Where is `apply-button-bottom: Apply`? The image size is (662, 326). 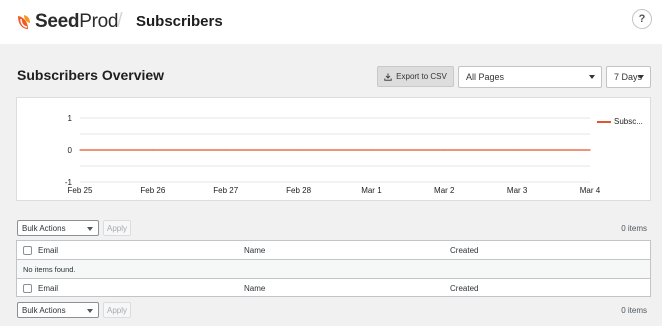 apply-button-bottom: Apply is located at coordinates (117, 310).